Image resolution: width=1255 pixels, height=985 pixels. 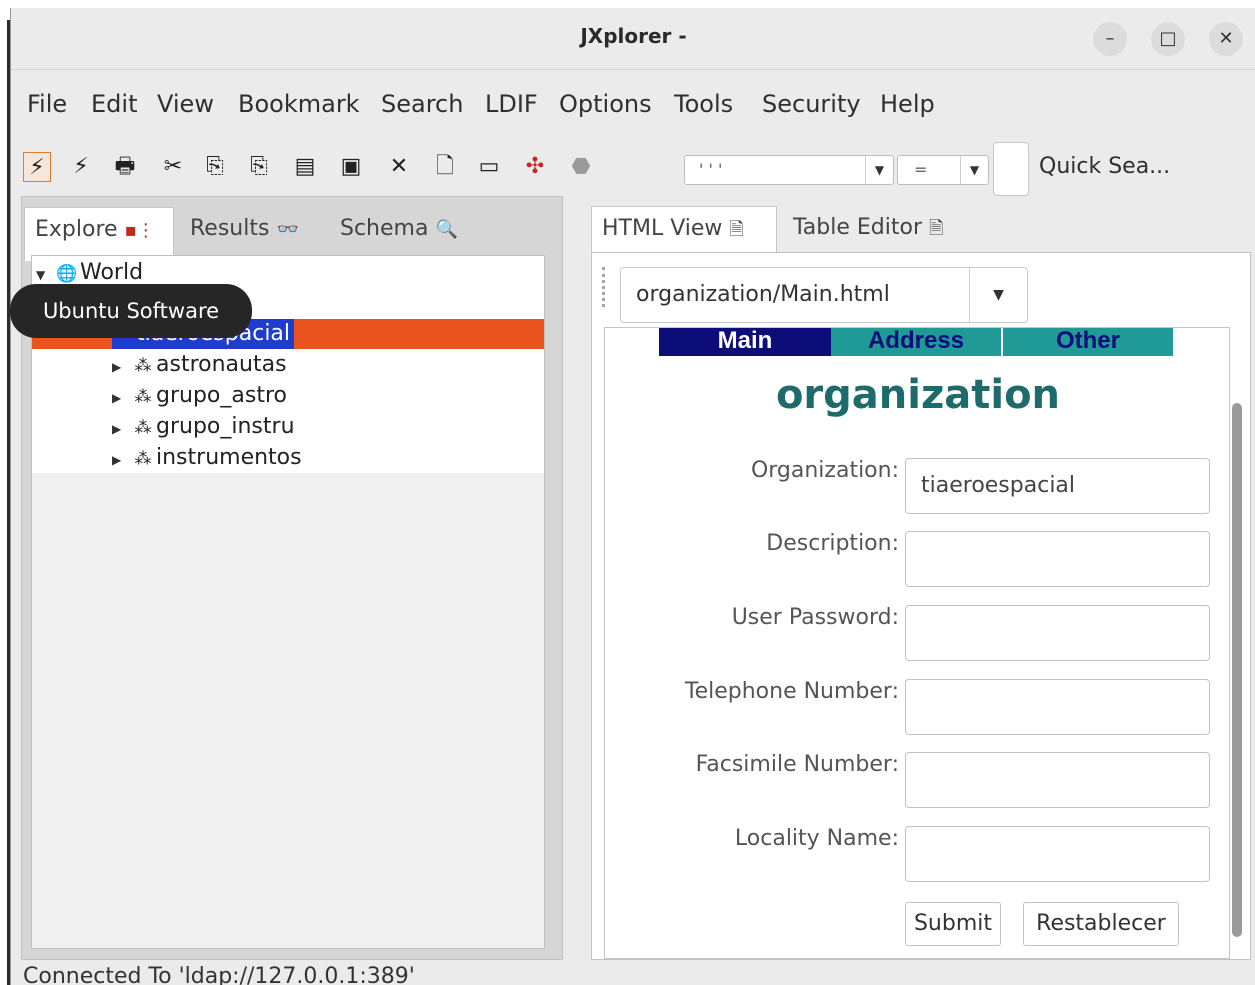 What do you see at coordinates (230, 228) in the screenshot?
I see `tab-results-label: Results` at bounding box center [230, 228].